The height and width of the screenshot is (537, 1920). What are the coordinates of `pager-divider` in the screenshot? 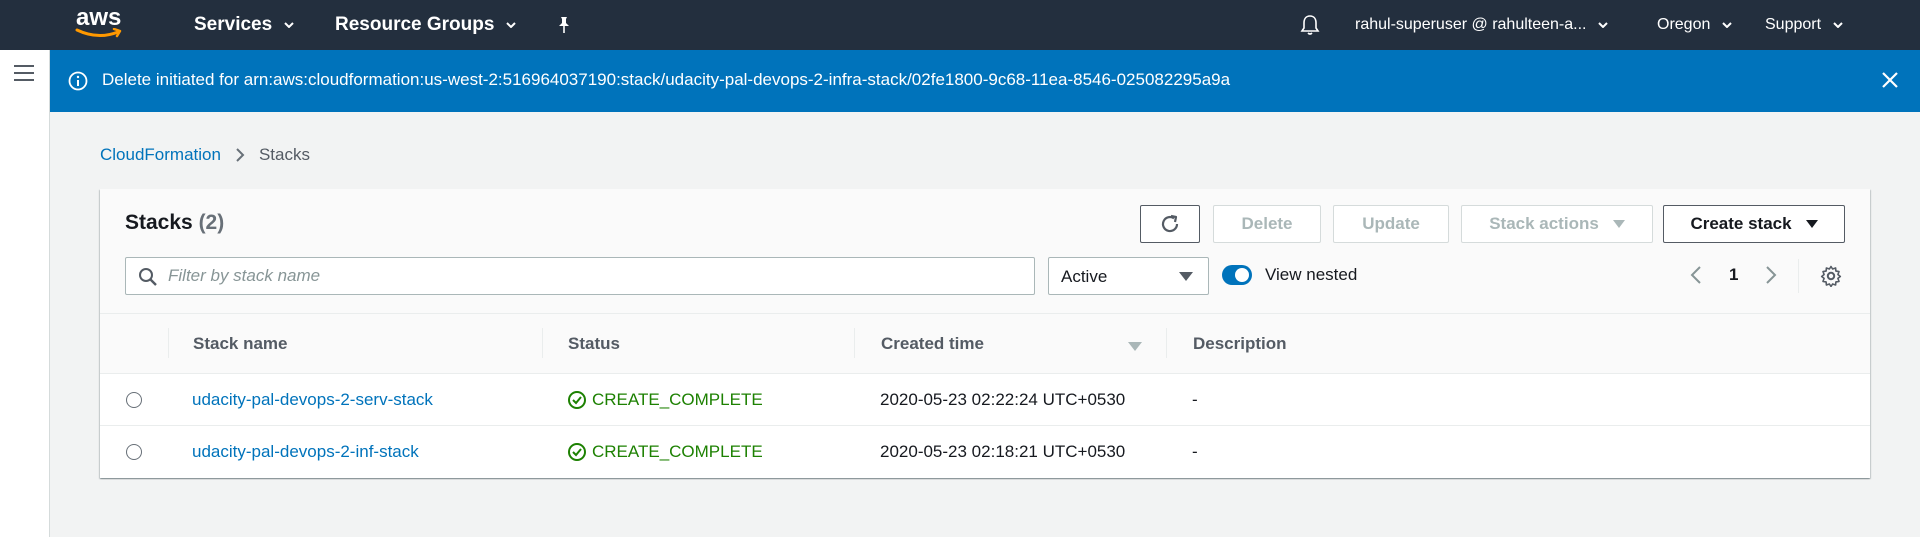 It's located at (1798, 276).